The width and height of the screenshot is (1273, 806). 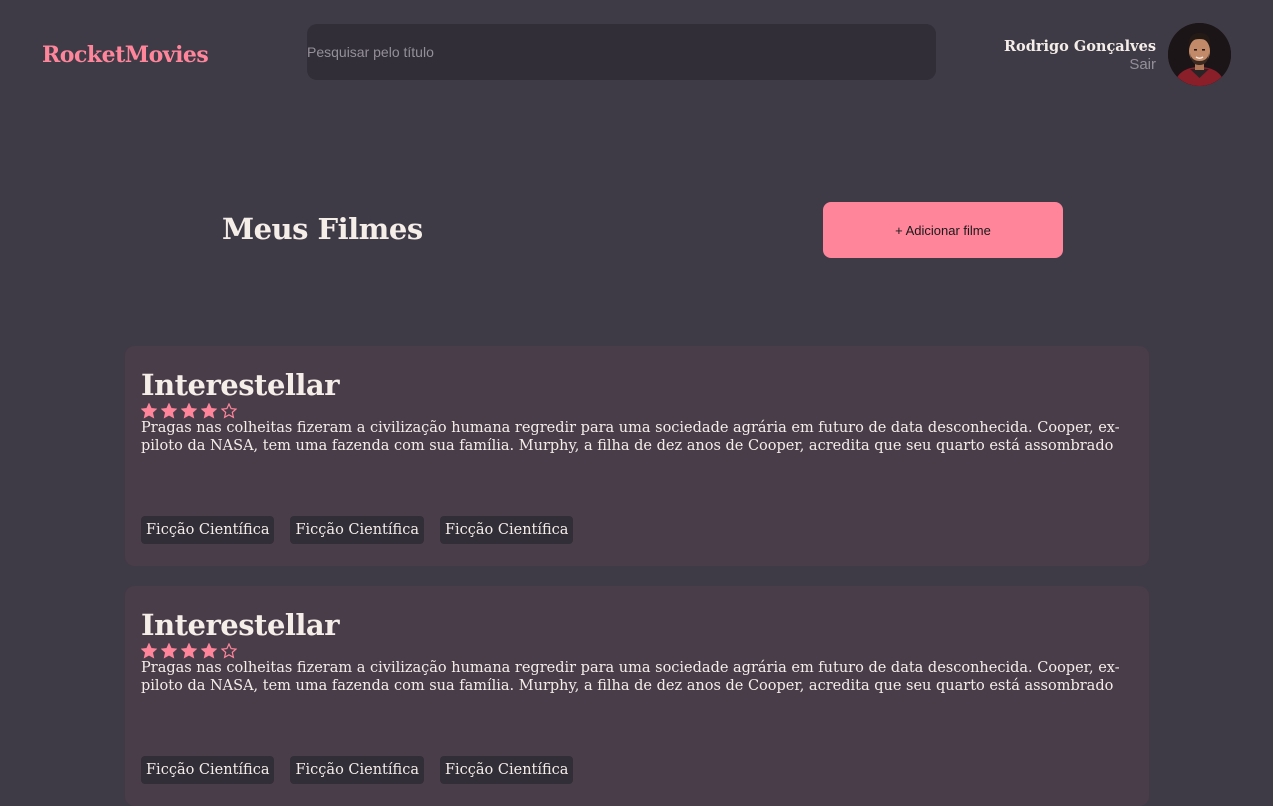 I want to click on search-box, so click(x=621, y=52).